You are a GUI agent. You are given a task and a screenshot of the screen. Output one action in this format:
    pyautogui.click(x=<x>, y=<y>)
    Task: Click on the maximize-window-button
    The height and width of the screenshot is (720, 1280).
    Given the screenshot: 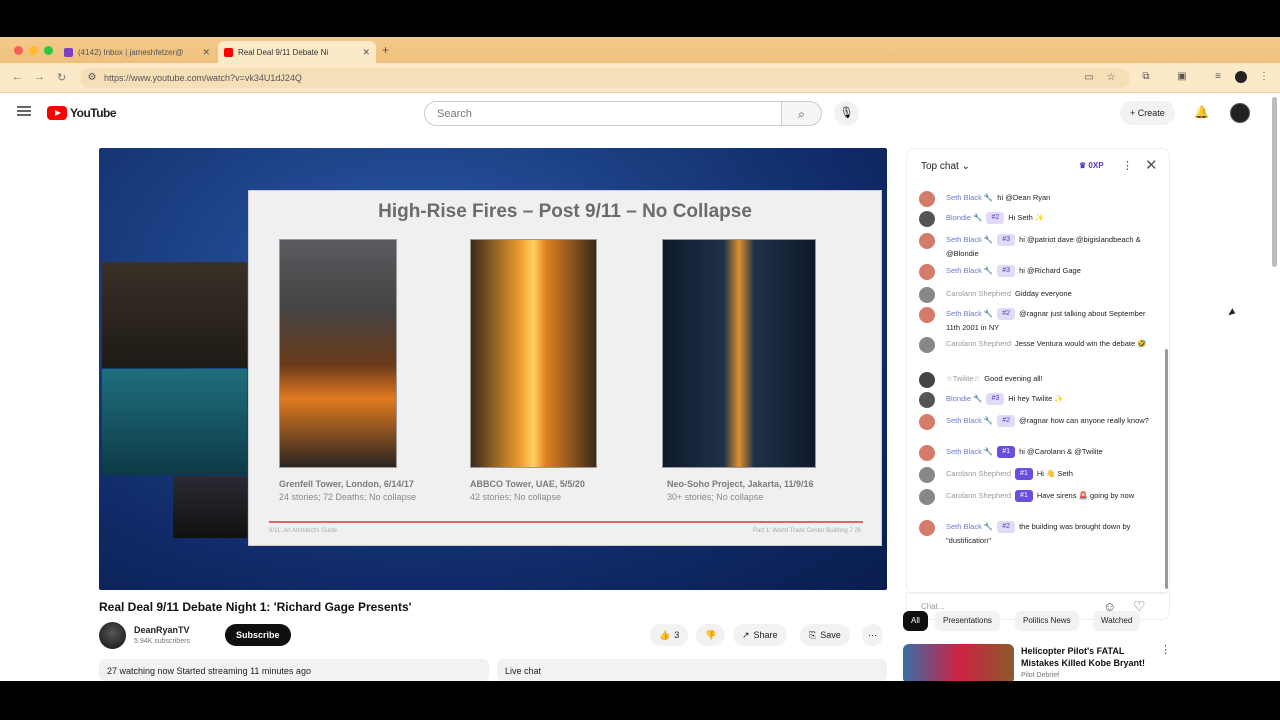 What is the action you would take?
    pyautogui.click(x=48, y=50)
    